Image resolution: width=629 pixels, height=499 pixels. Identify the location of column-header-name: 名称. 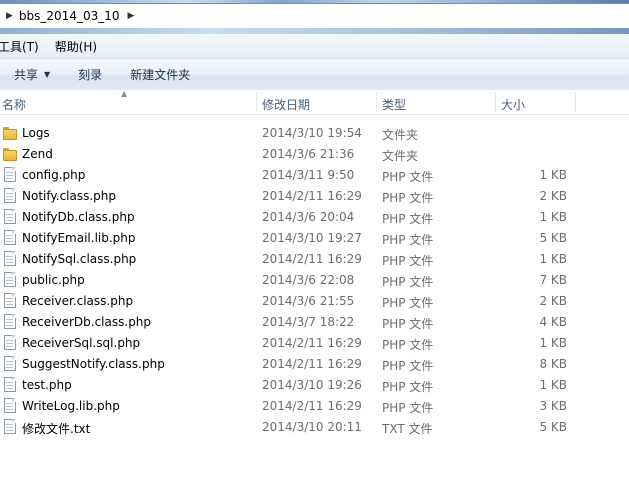
(14, 104).